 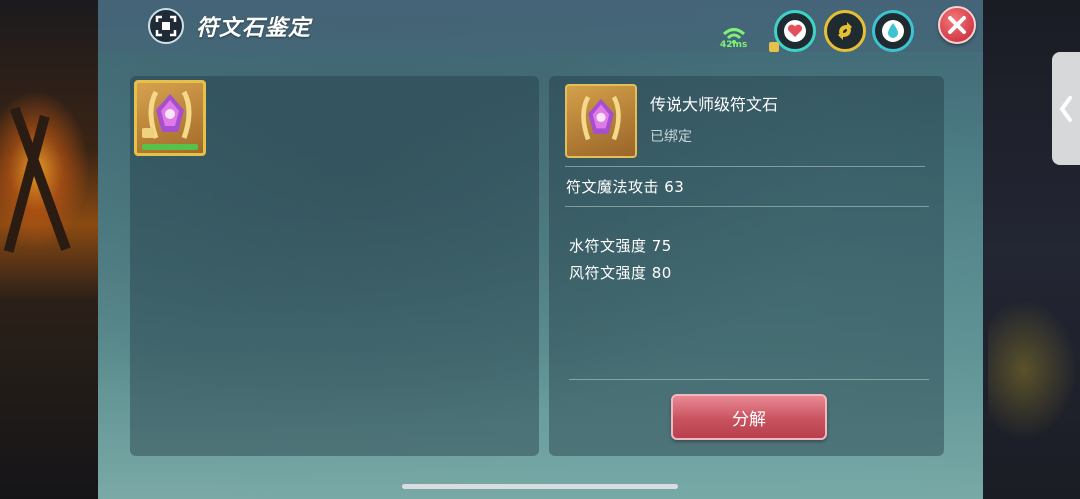 I want to click on detail-item-icon, so click(x=601, y=121).